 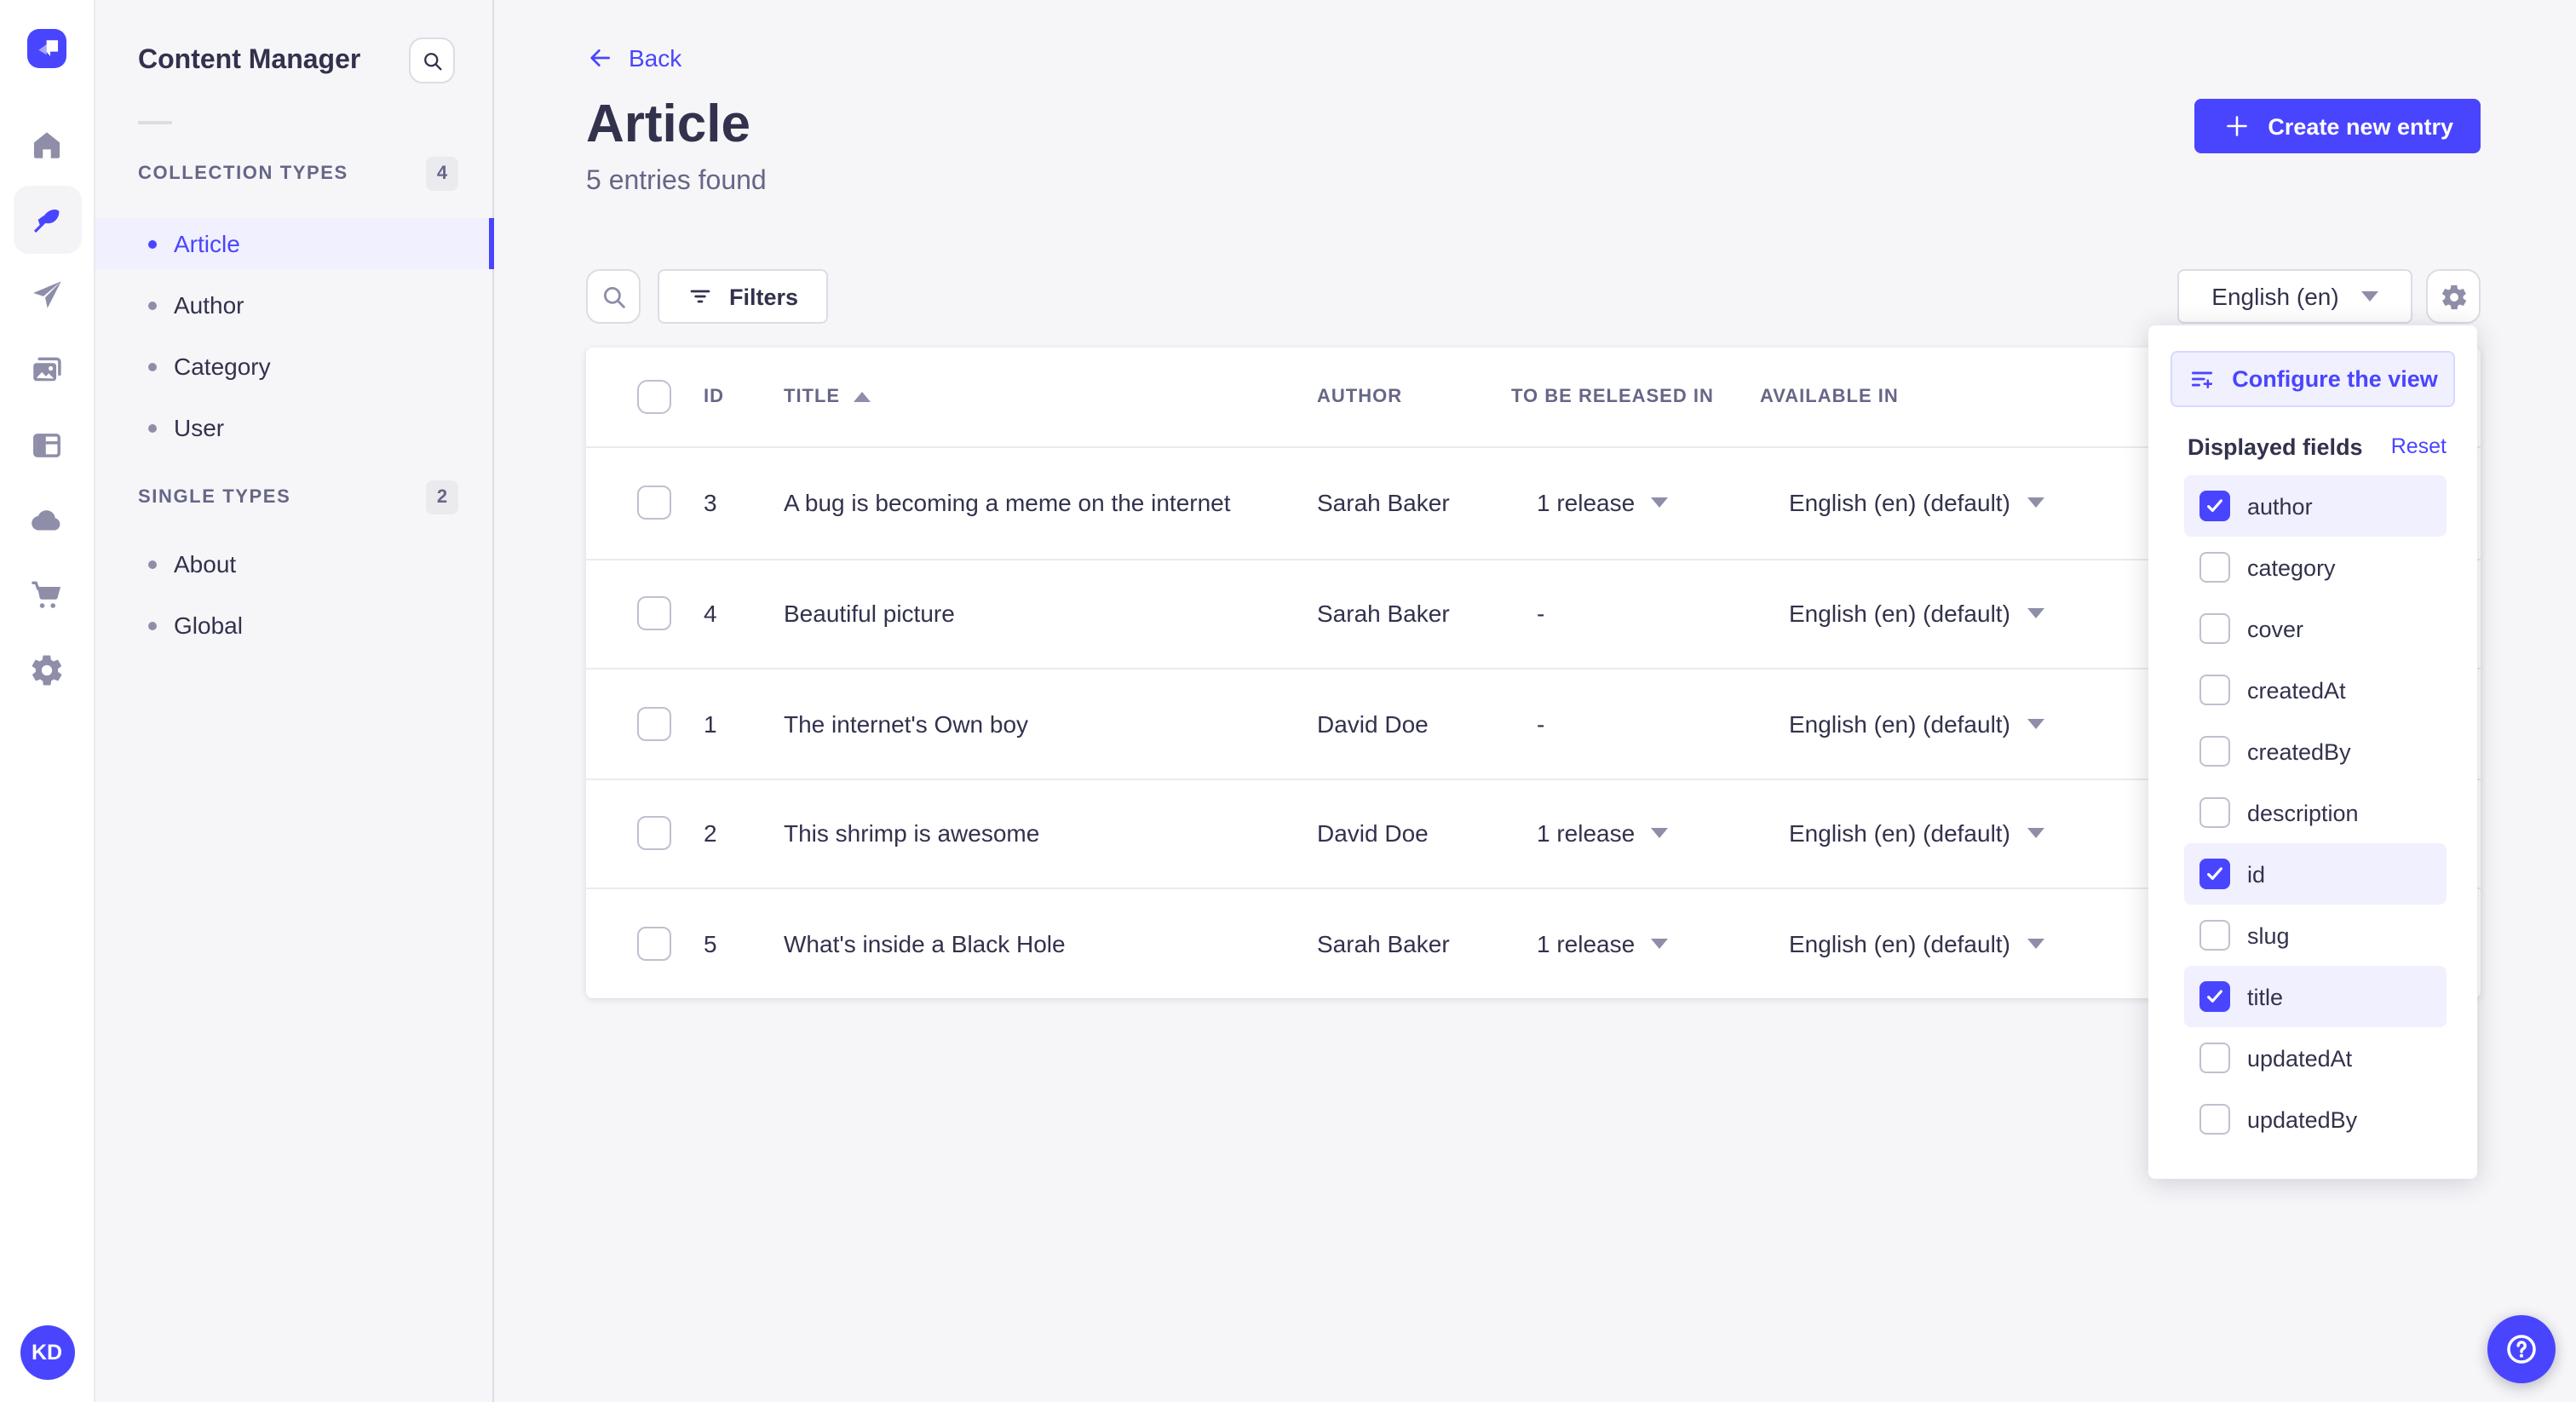 I want to click on nav-releases, so click(x=47, y=295).